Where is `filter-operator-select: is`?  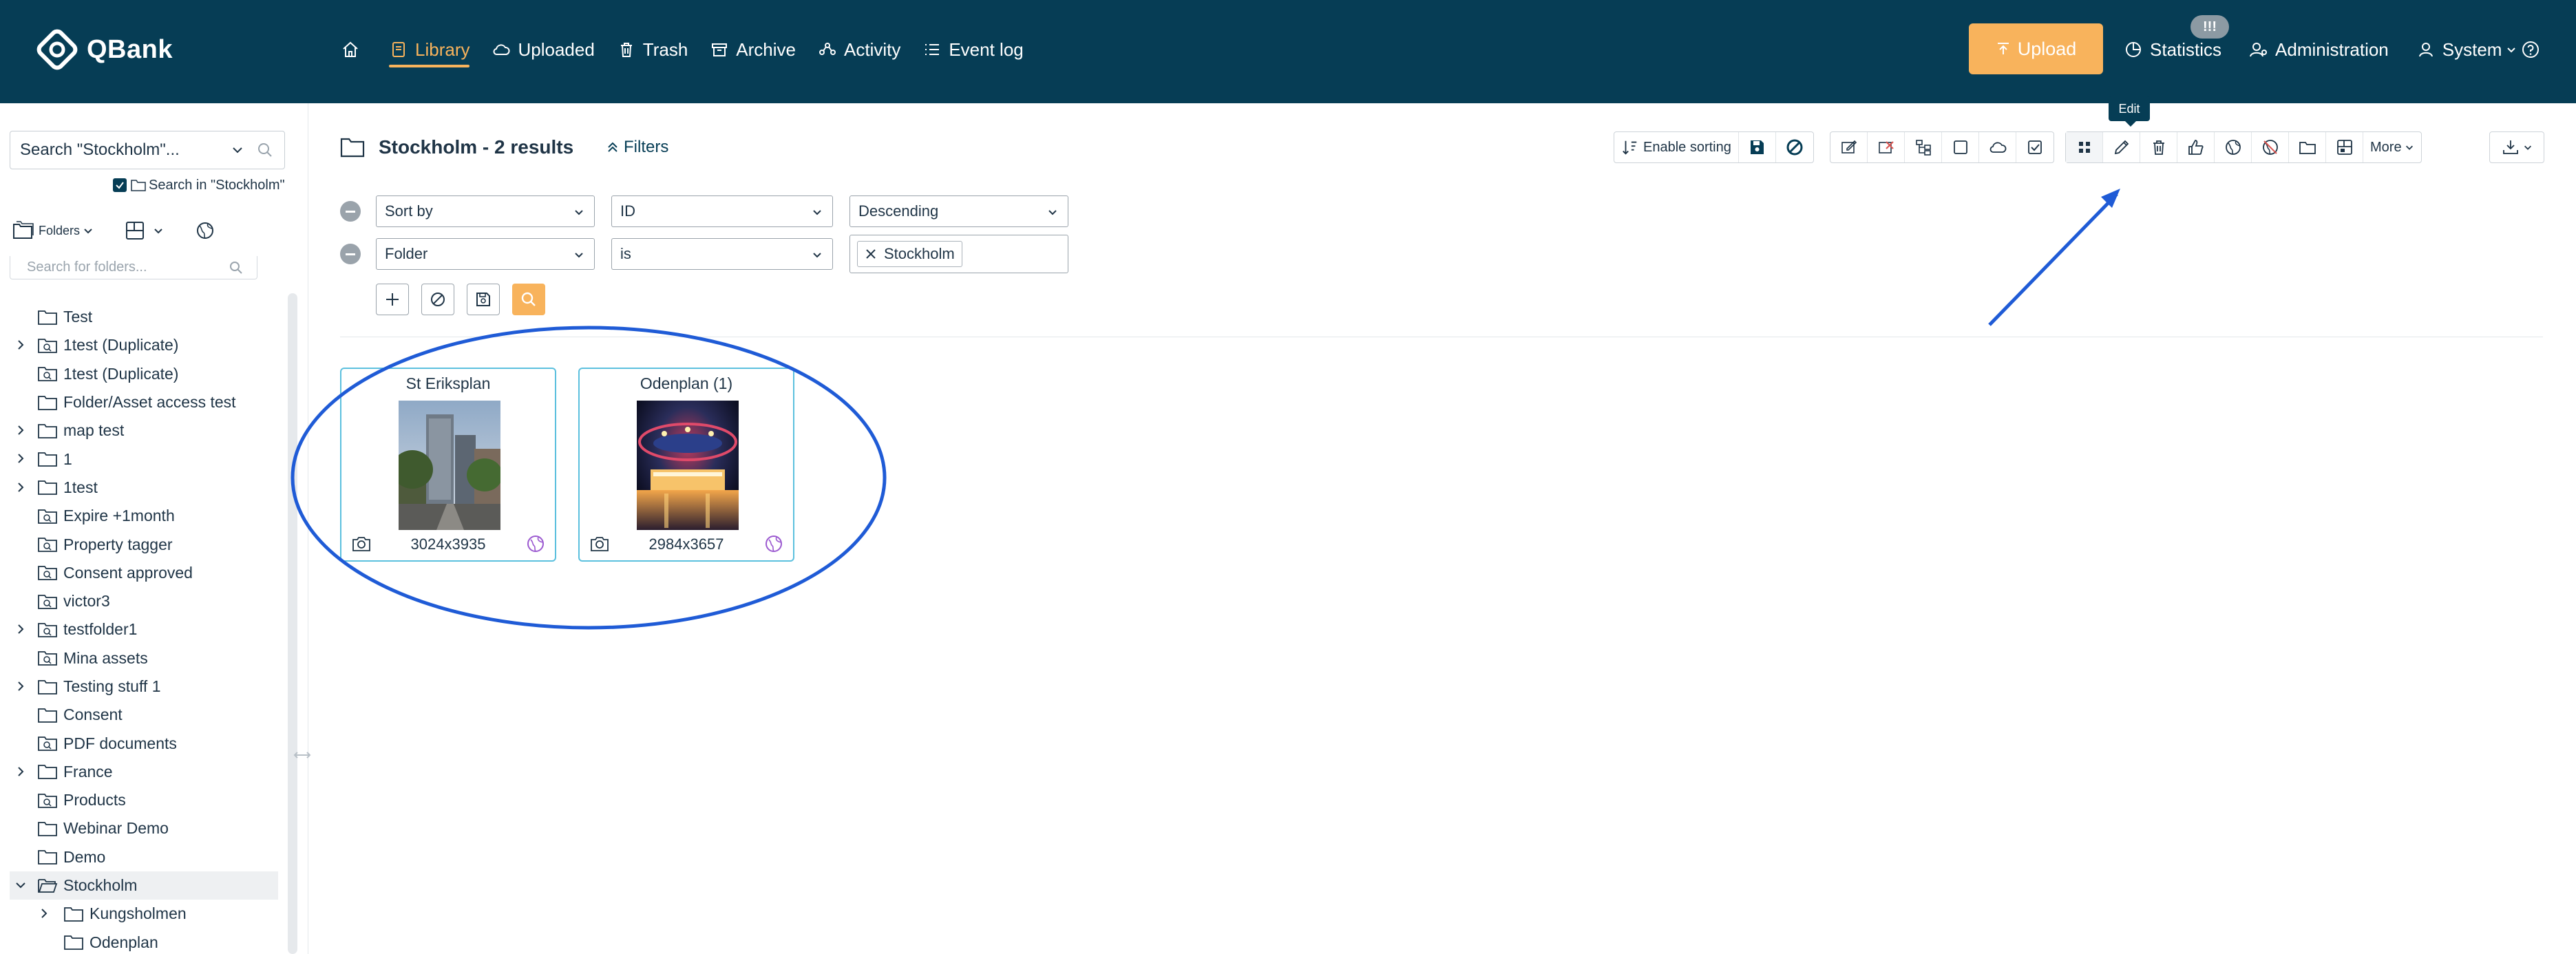 filter-operator-select: is is located at coordinates (722, 254).